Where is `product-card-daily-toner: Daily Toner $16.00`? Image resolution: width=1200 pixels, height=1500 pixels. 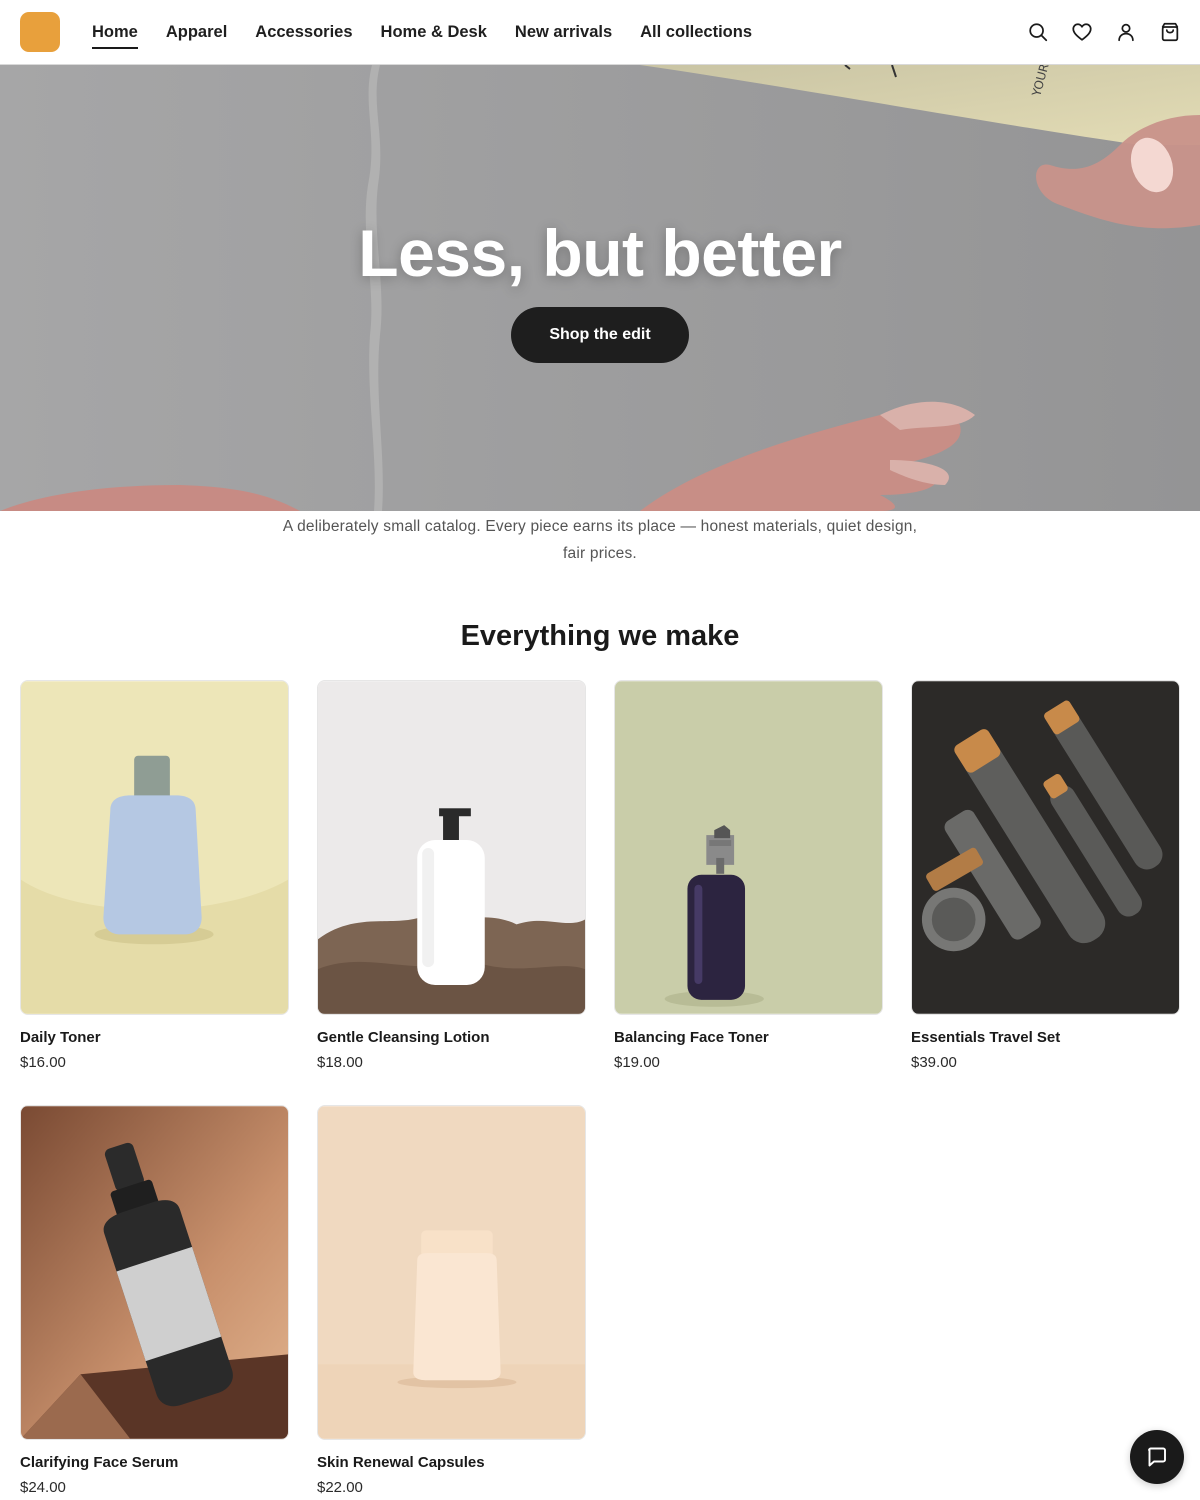 product-card-daily-toner: Daily Toner $16.00 is located at coordinates (154, 875).